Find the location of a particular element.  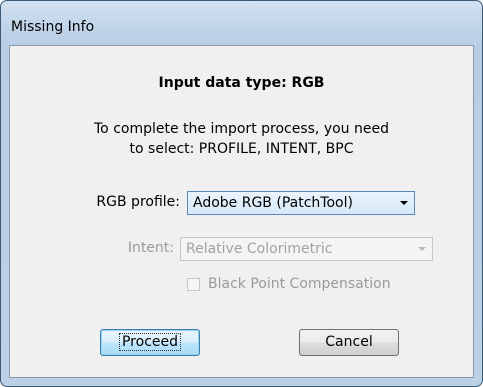

instruction-line-2: to select: PROFILE, INTENT, BPC is located at coordinates (241, 149).